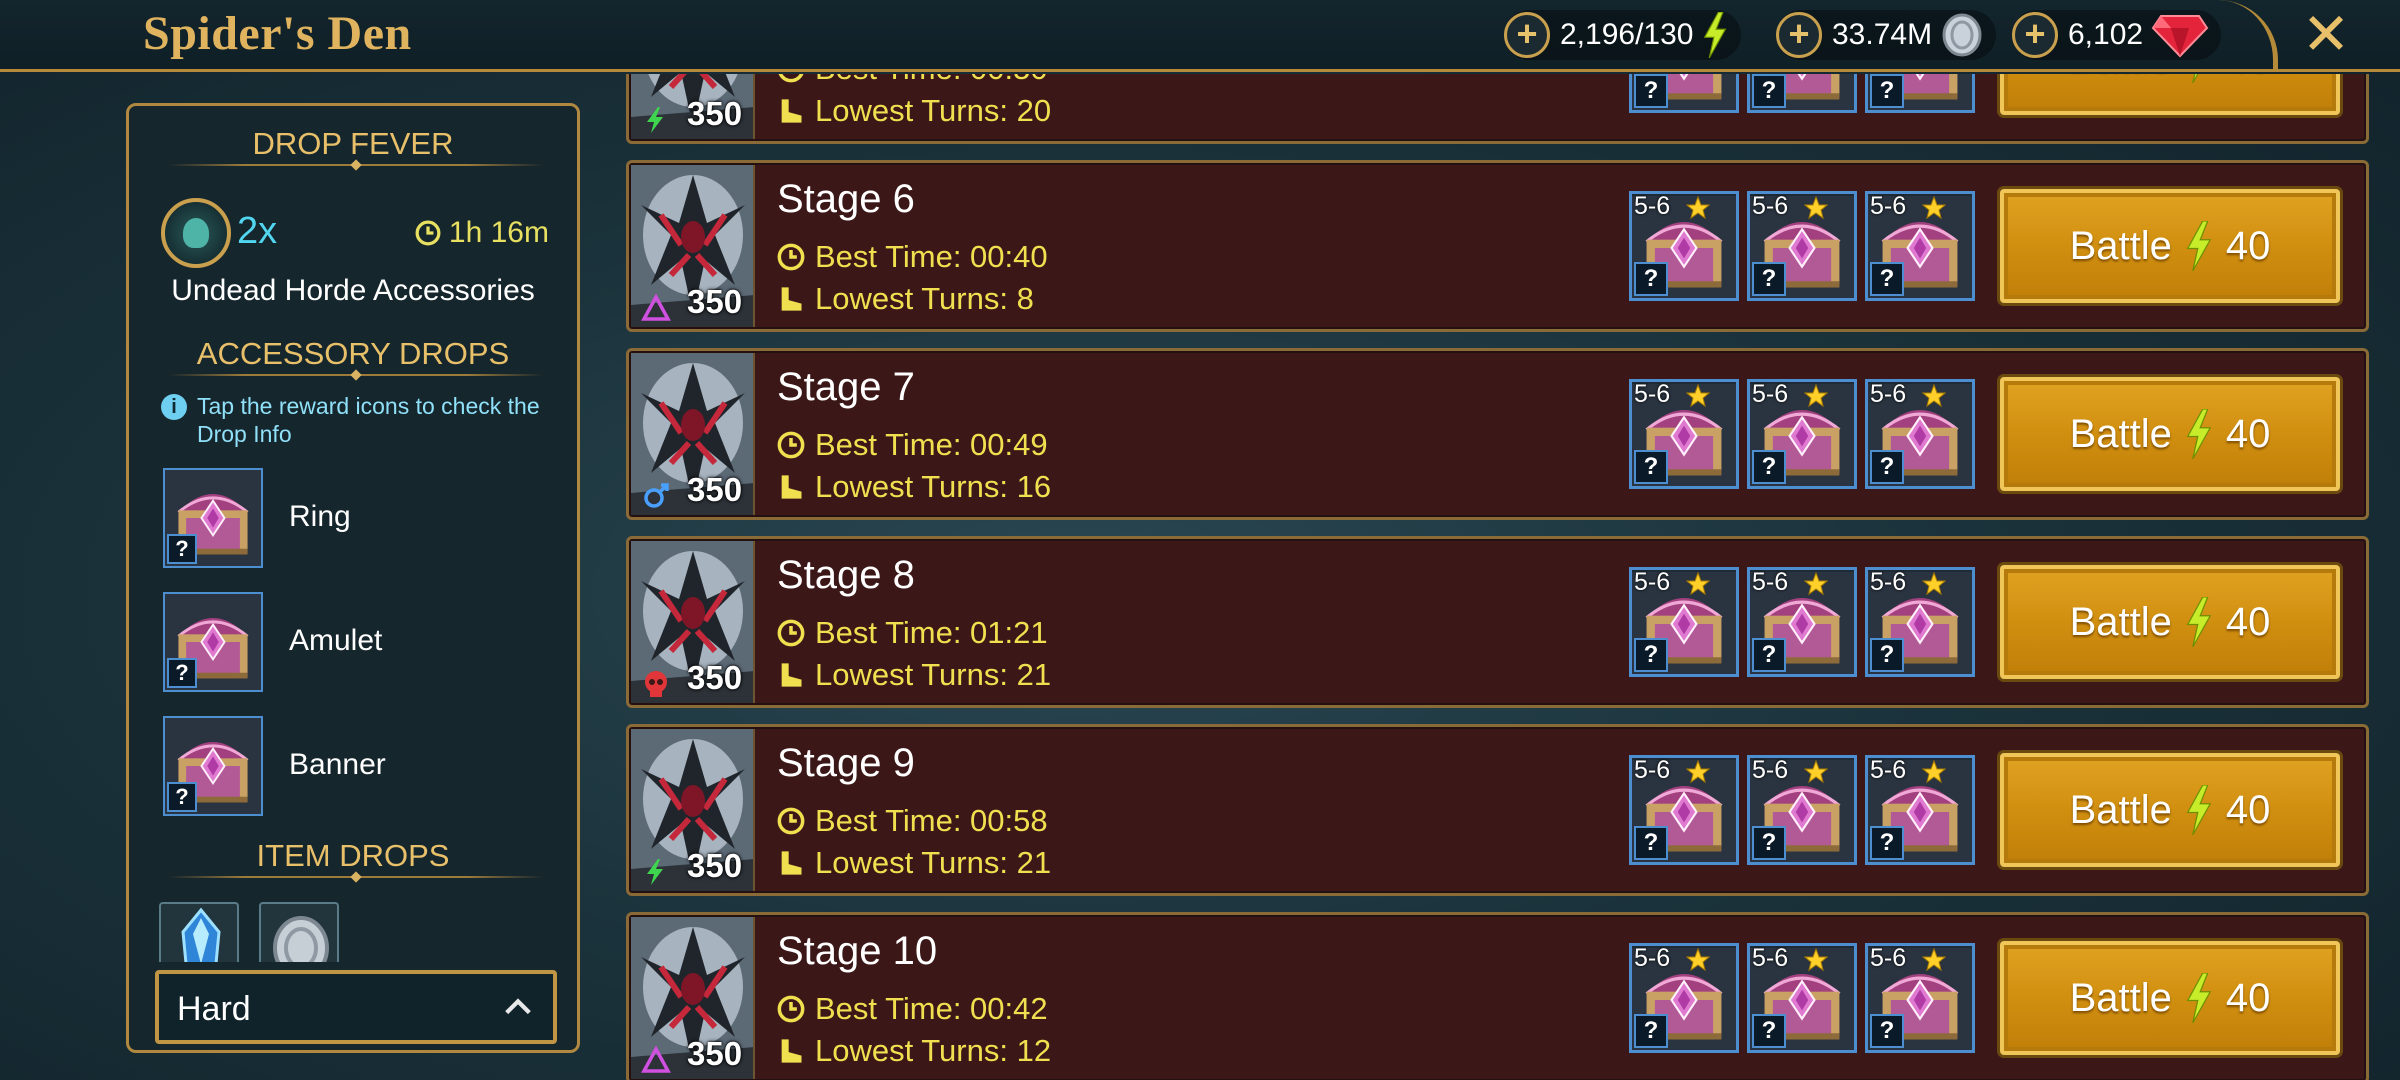  I want to click on best-time: Best Time: 00:42, so click(912, 1009).